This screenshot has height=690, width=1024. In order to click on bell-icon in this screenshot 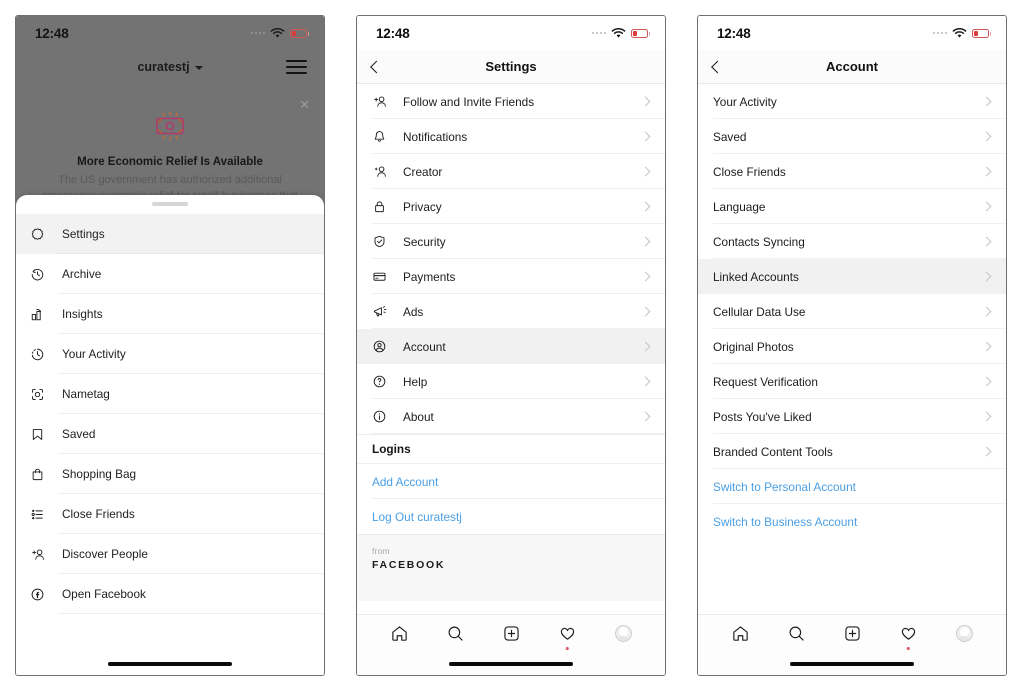, I will do `click(384, 136)`.